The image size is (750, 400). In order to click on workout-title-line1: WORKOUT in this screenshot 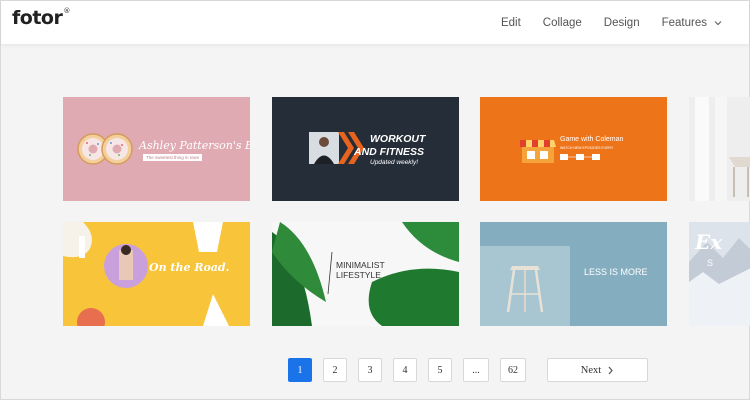, I will do `click(398, 139)`.